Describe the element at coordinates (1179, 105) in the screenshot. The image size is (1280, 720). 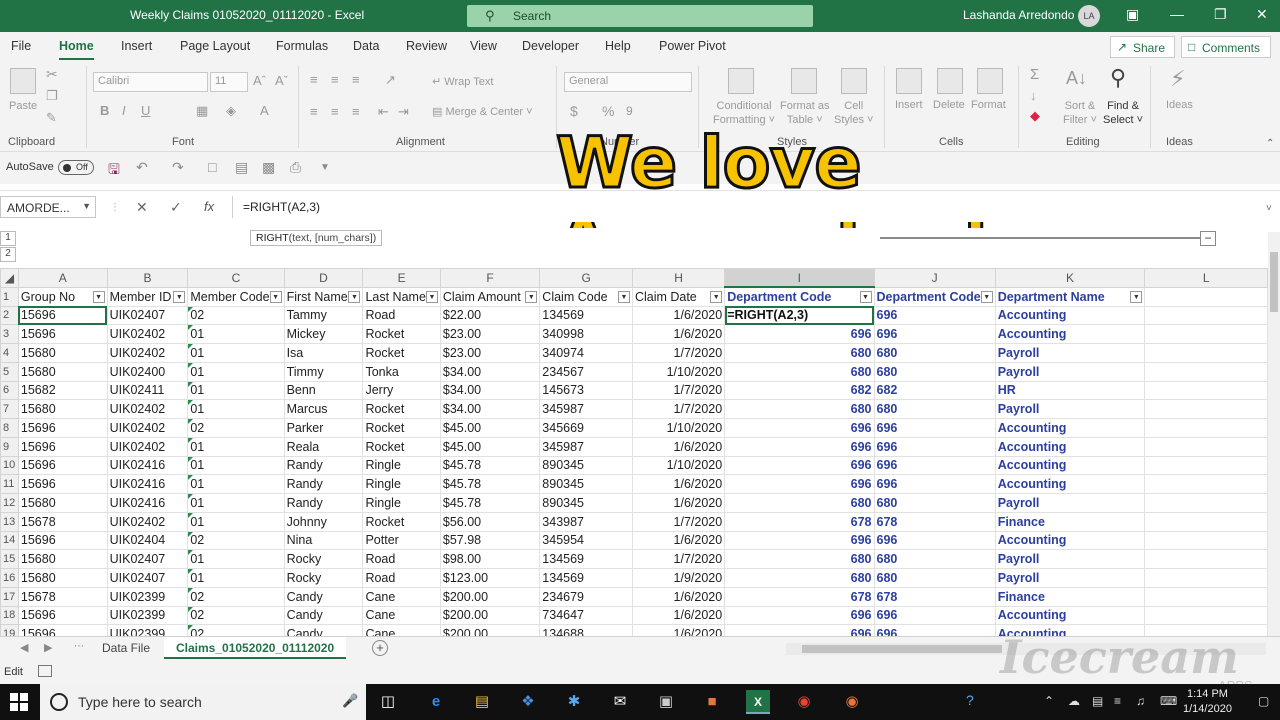
I see `ideas-button: Ideas` at that location.